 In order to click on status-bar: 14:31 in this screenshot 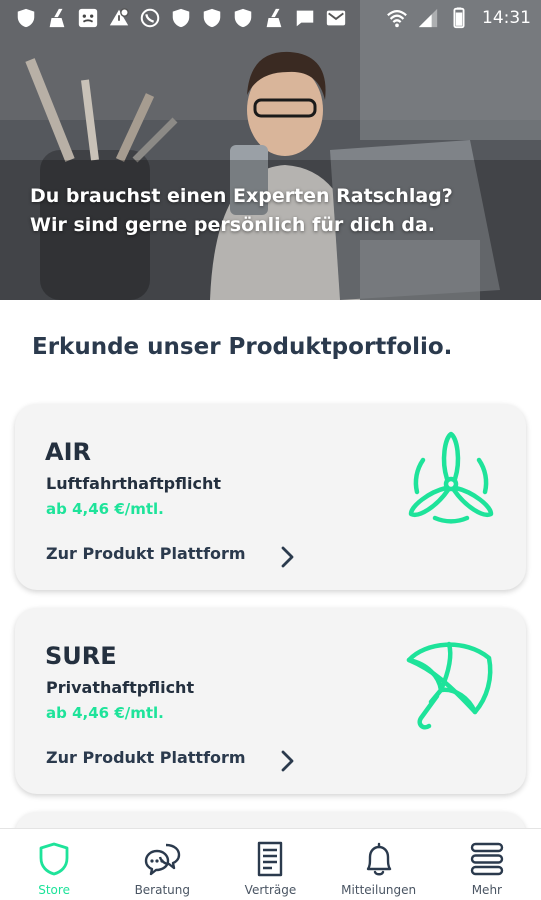, I will do `click(270, 18)`.